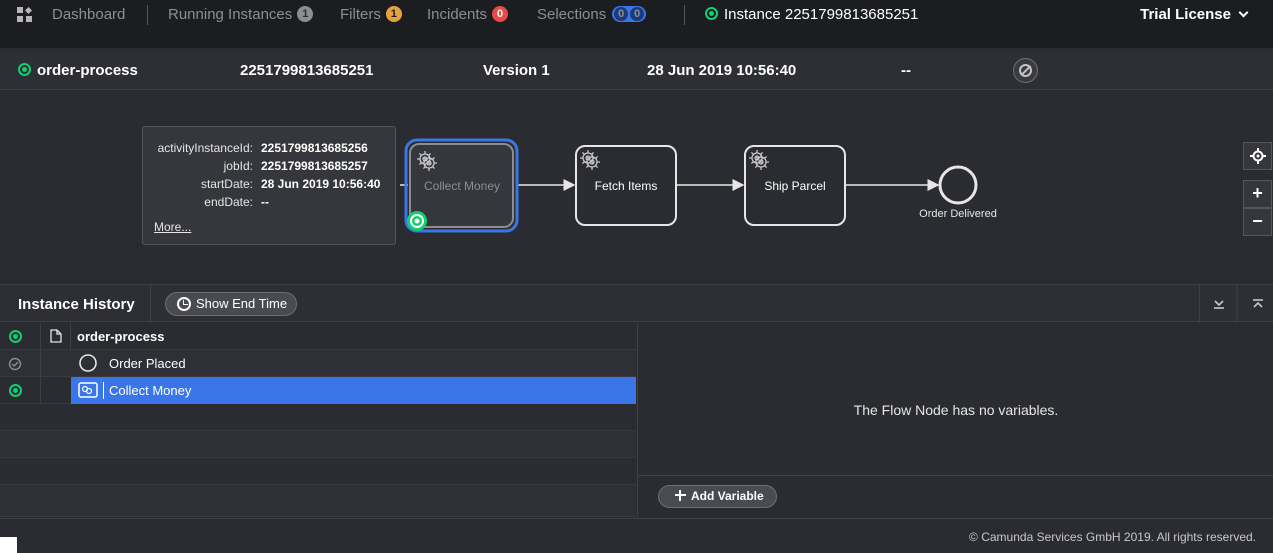 This screenshot has width=1273, height=553. Describe the element at coordinates (314, 166) in the screenshot. I see `popover-value: 2251799813685257` at that location.